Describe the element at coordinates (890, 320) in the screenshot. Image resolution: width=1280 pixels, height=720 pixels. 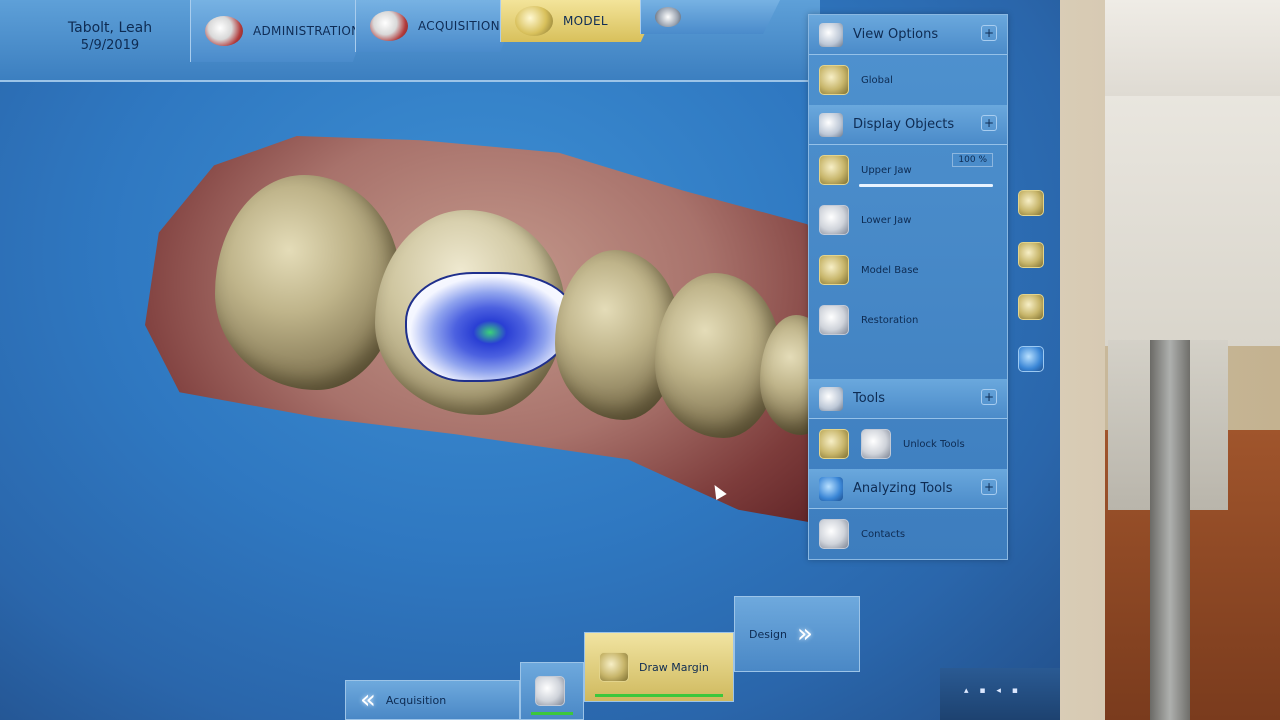
I see `row-label: Restoration` at that location.